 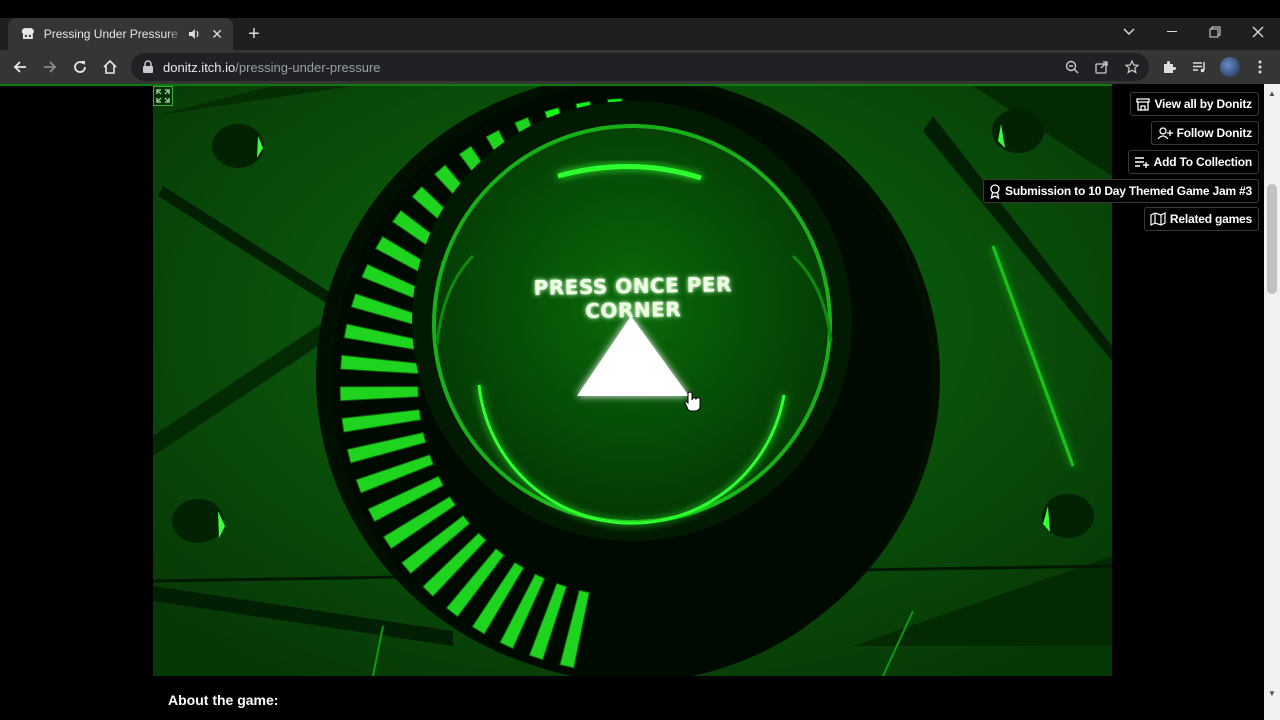 I want to click on itch-favicon-icon, so click(x=27, y=33).